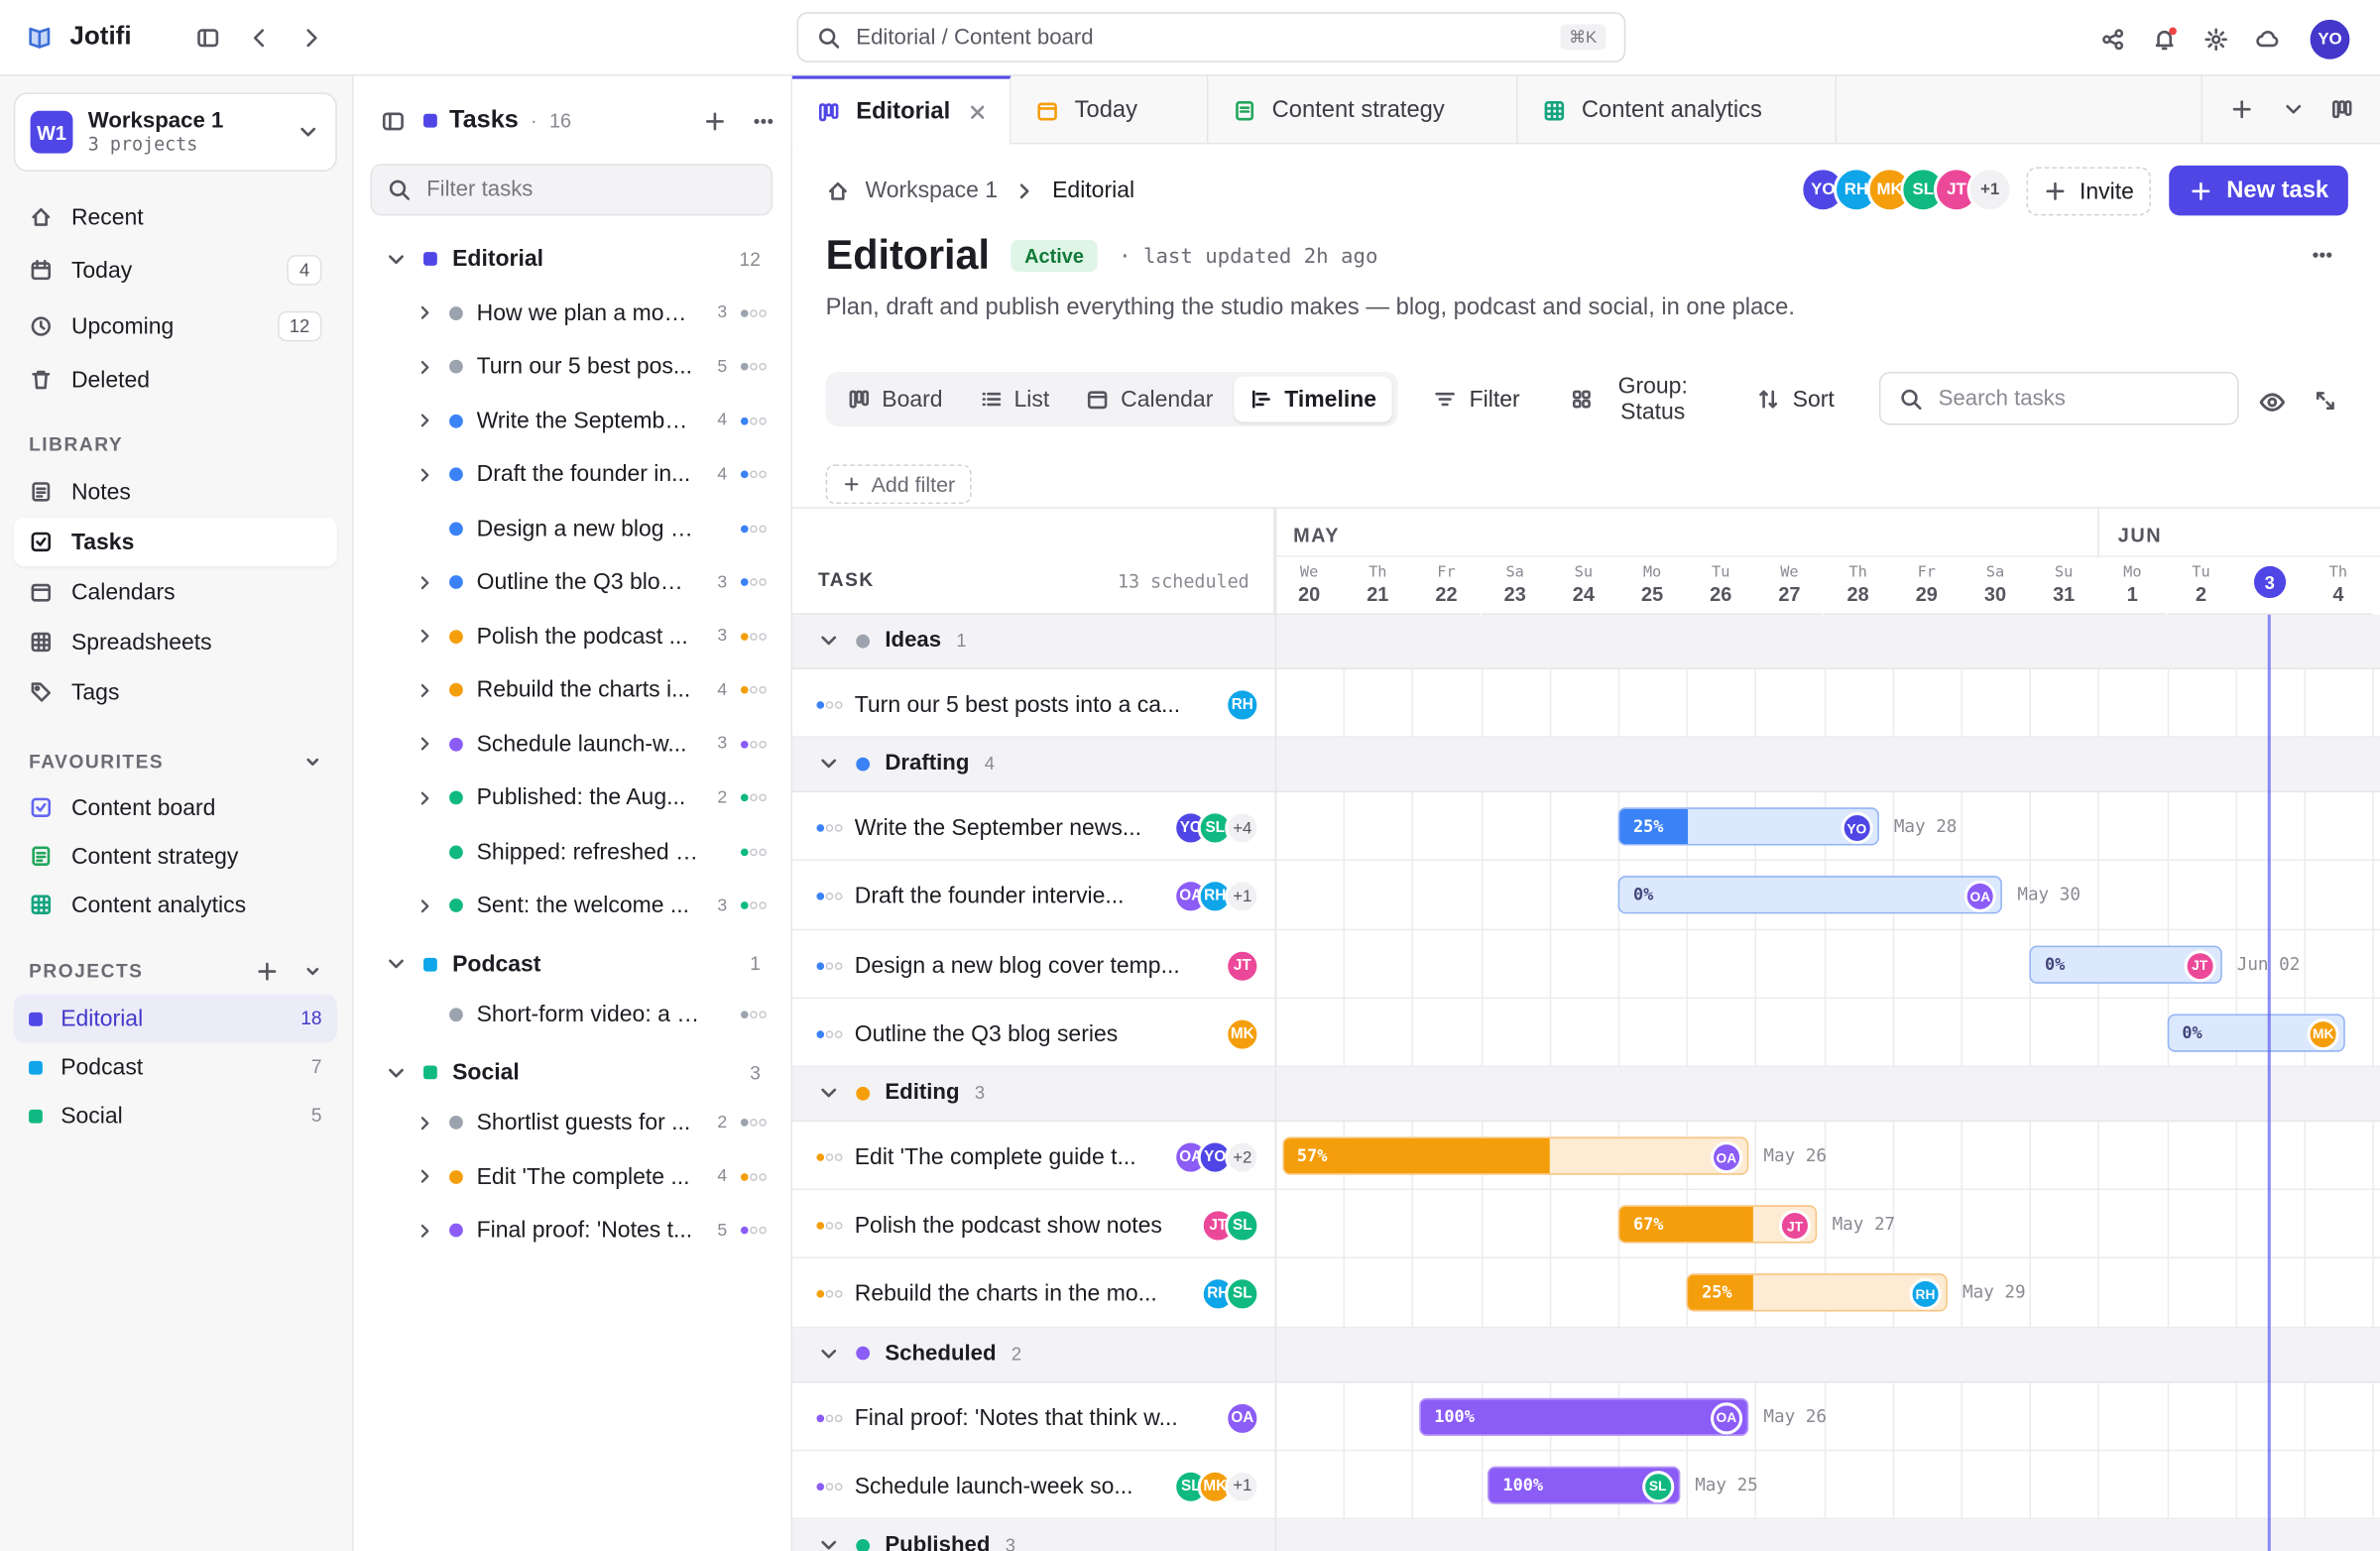 The height and width of the screenshot is (1551, 2380). I want to click on list-item: Turn our 5 best pos... 5, so click(591, 367).